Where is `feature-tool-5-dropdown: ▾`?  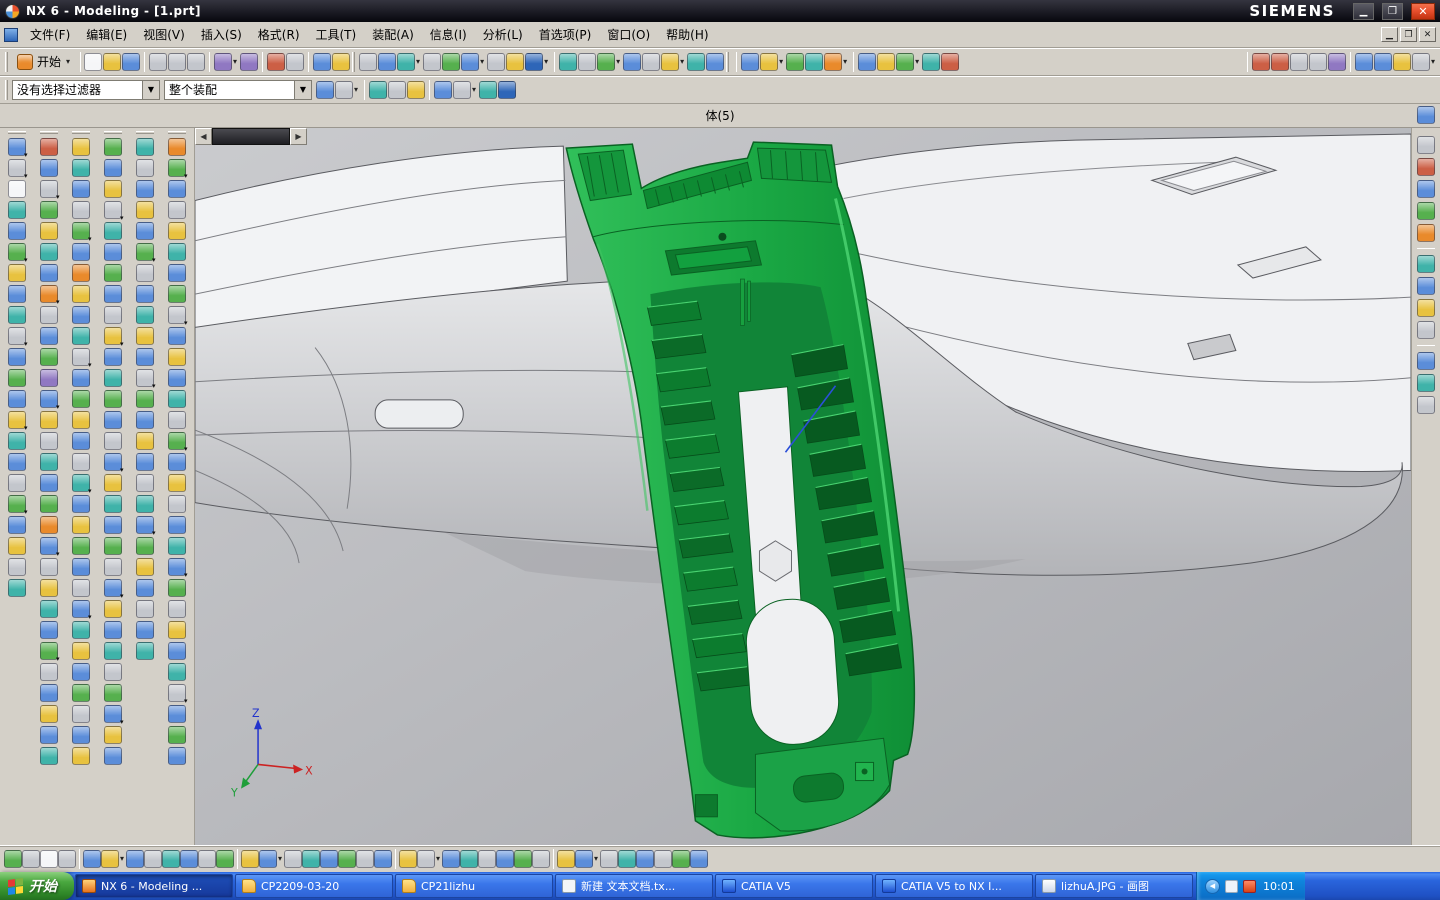 feature-tool-5-dropdown: ▾ is located at coordinates (845, 61).